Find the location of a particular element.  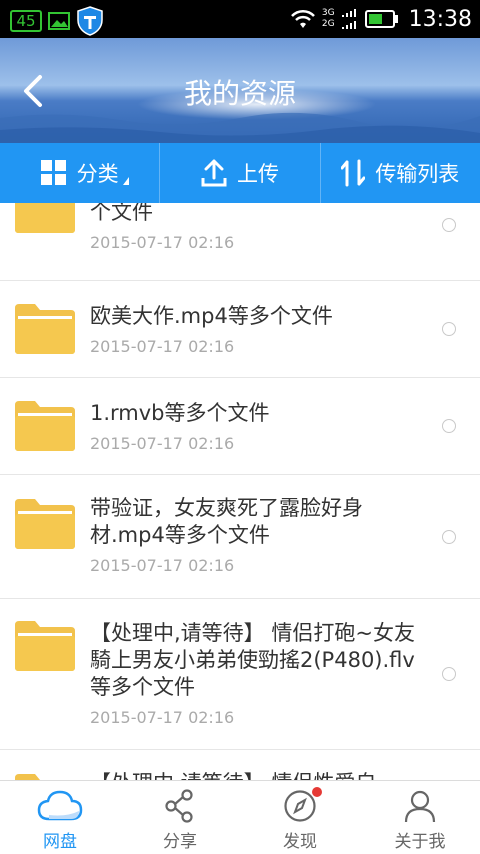

status-bar-left: 45 is located at coordinates (57, 21).